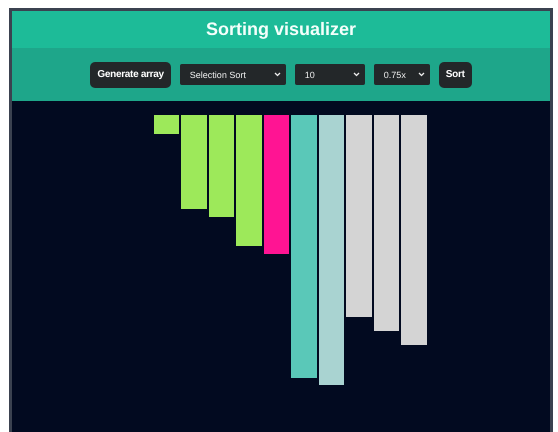 This screenshot has height=432, width=558. Describe the element at coordinates (309, 75) in the screenshot. I see `dropdown-value: 10` at that location.